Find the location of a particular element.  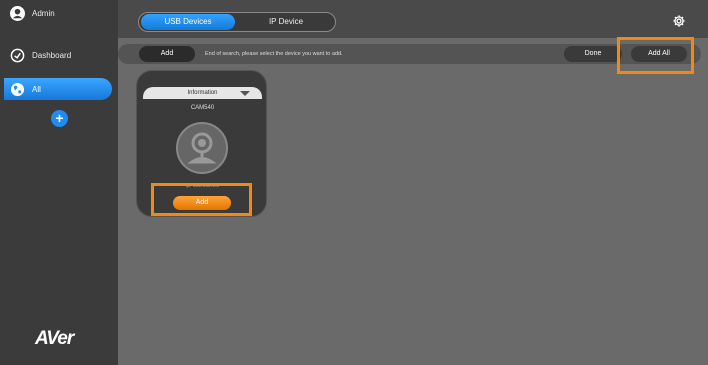

sidebar-admin: Admin is located at coordinates (32, 13).